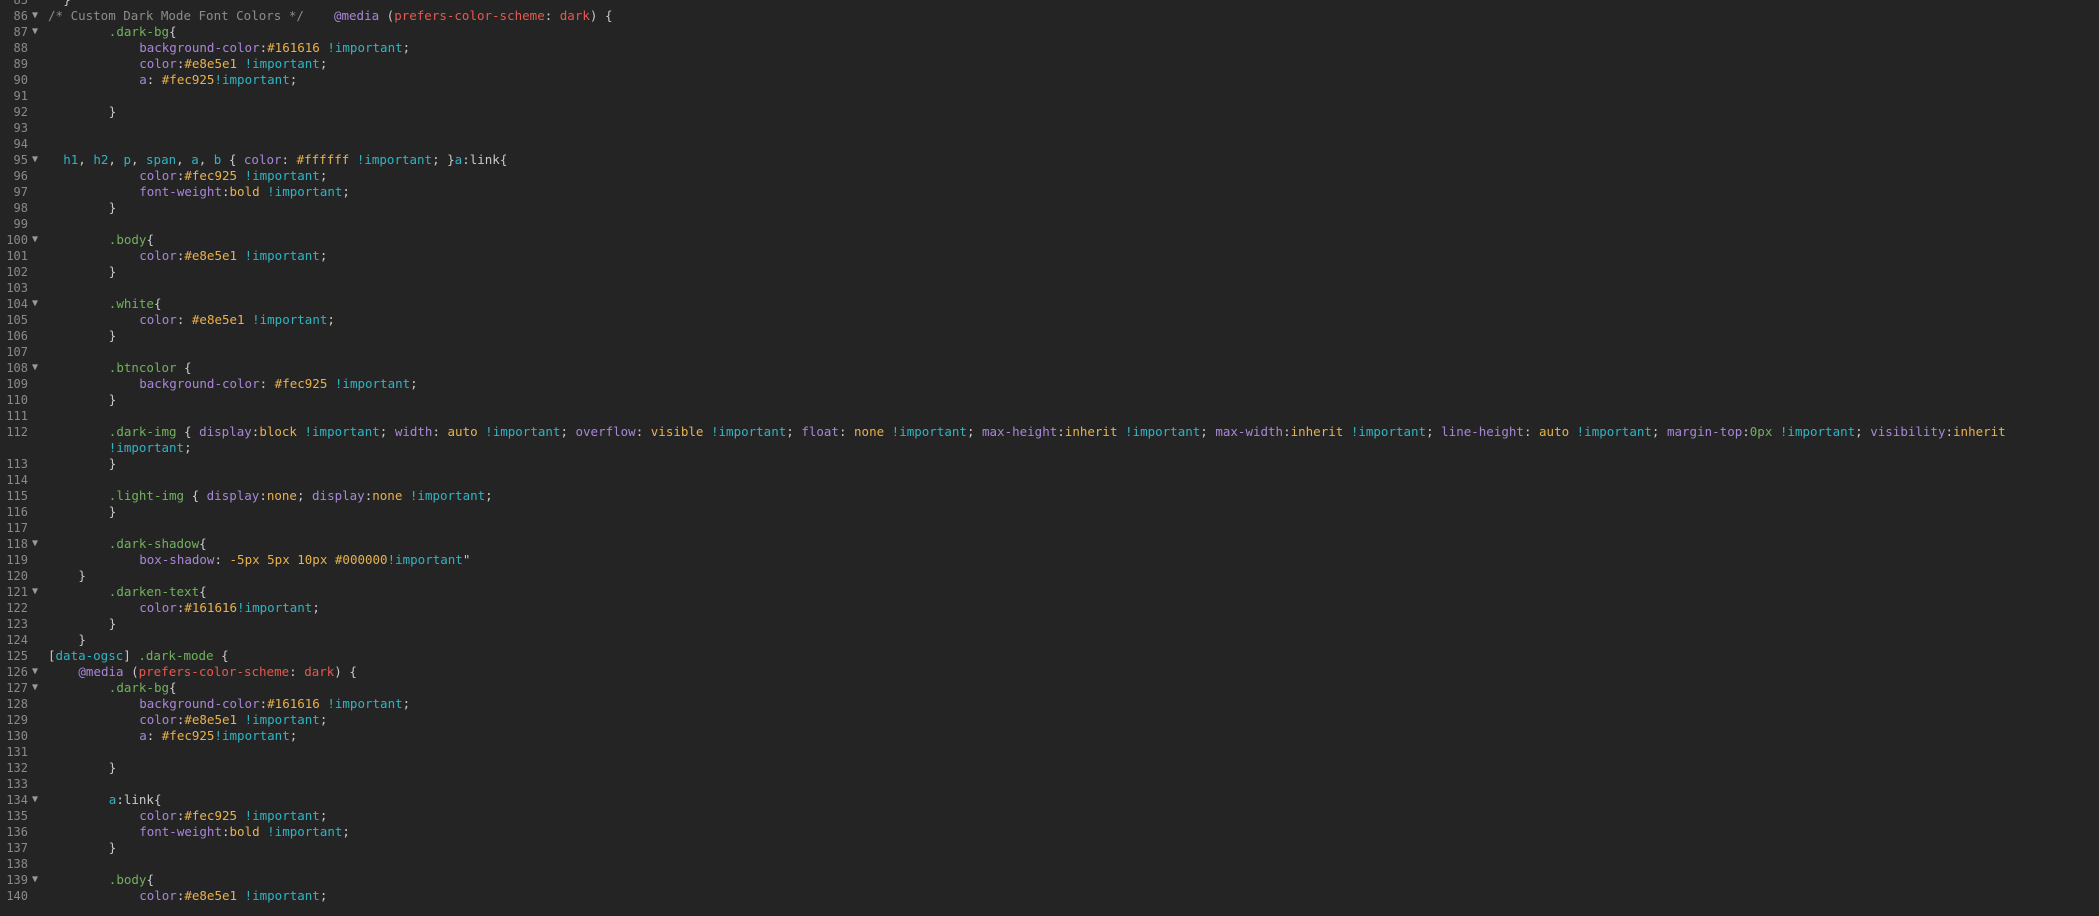 Image resolution: width=2099 pixels, height=916 pixels. What do you see at coordinates (199, 703) in the screenshot?
I see `code-token: background-color` at bounding box center [199, 703].